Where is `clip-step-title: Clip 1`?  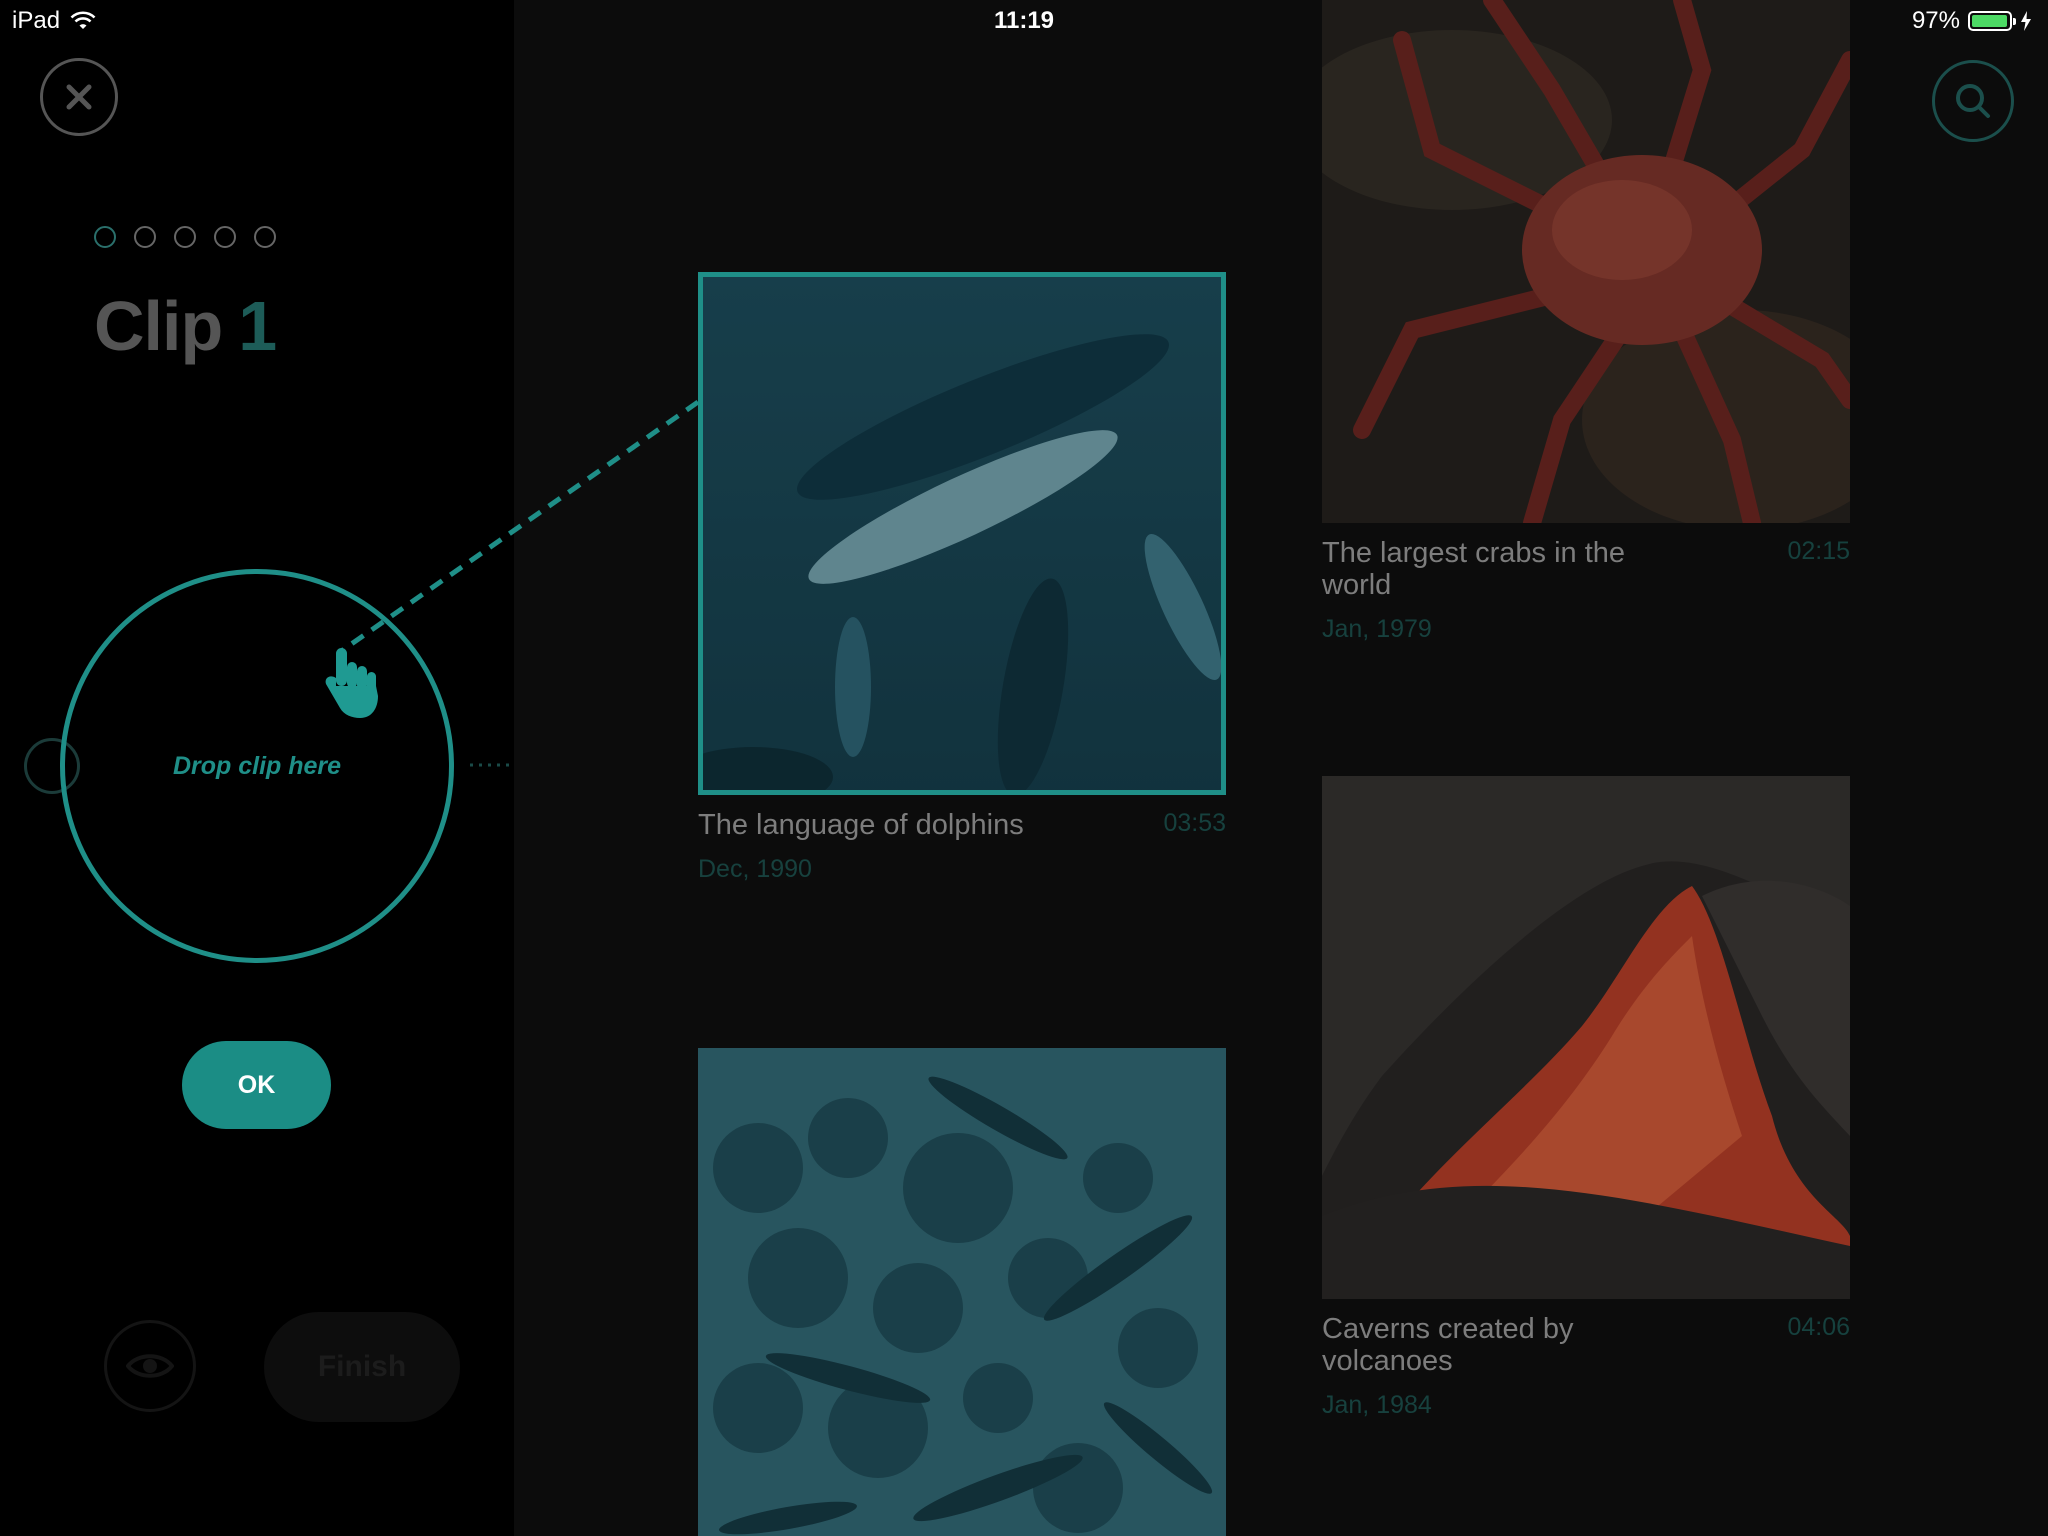 clip-step-title: Clip 1 is located at coordinates (185, 326).